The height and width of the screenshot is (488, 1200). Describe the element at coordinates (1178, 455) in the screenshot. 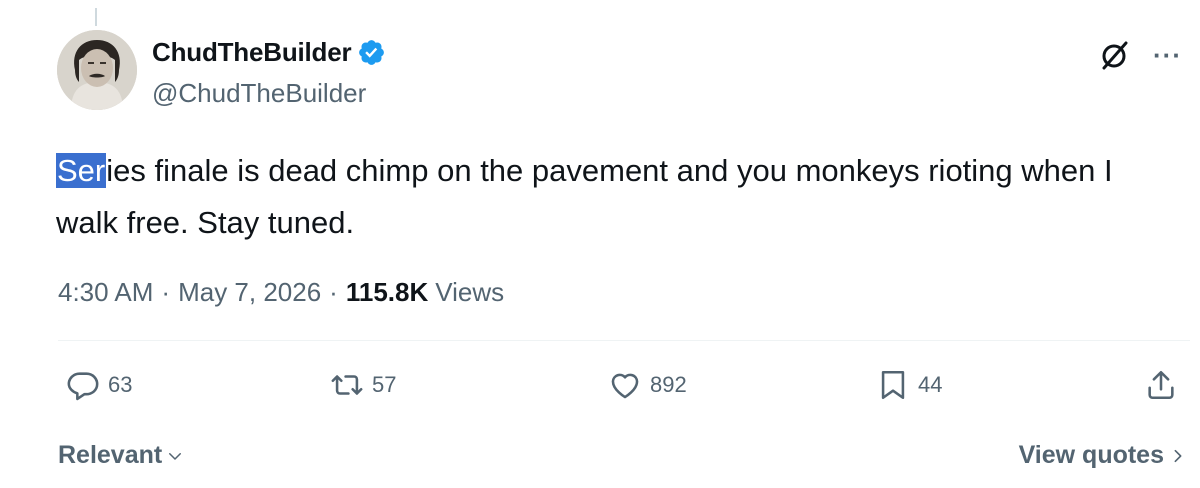

I see `chevron-right-icon` at that location.